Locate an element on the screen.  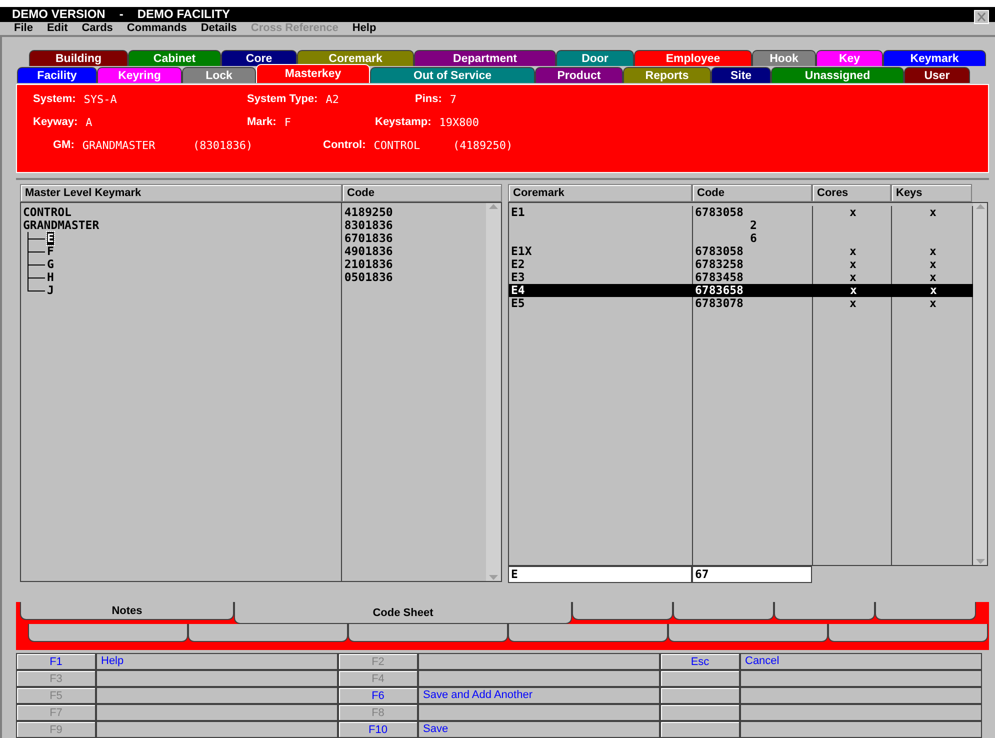
category-tab: Lock is located at coordinates (219, 75).